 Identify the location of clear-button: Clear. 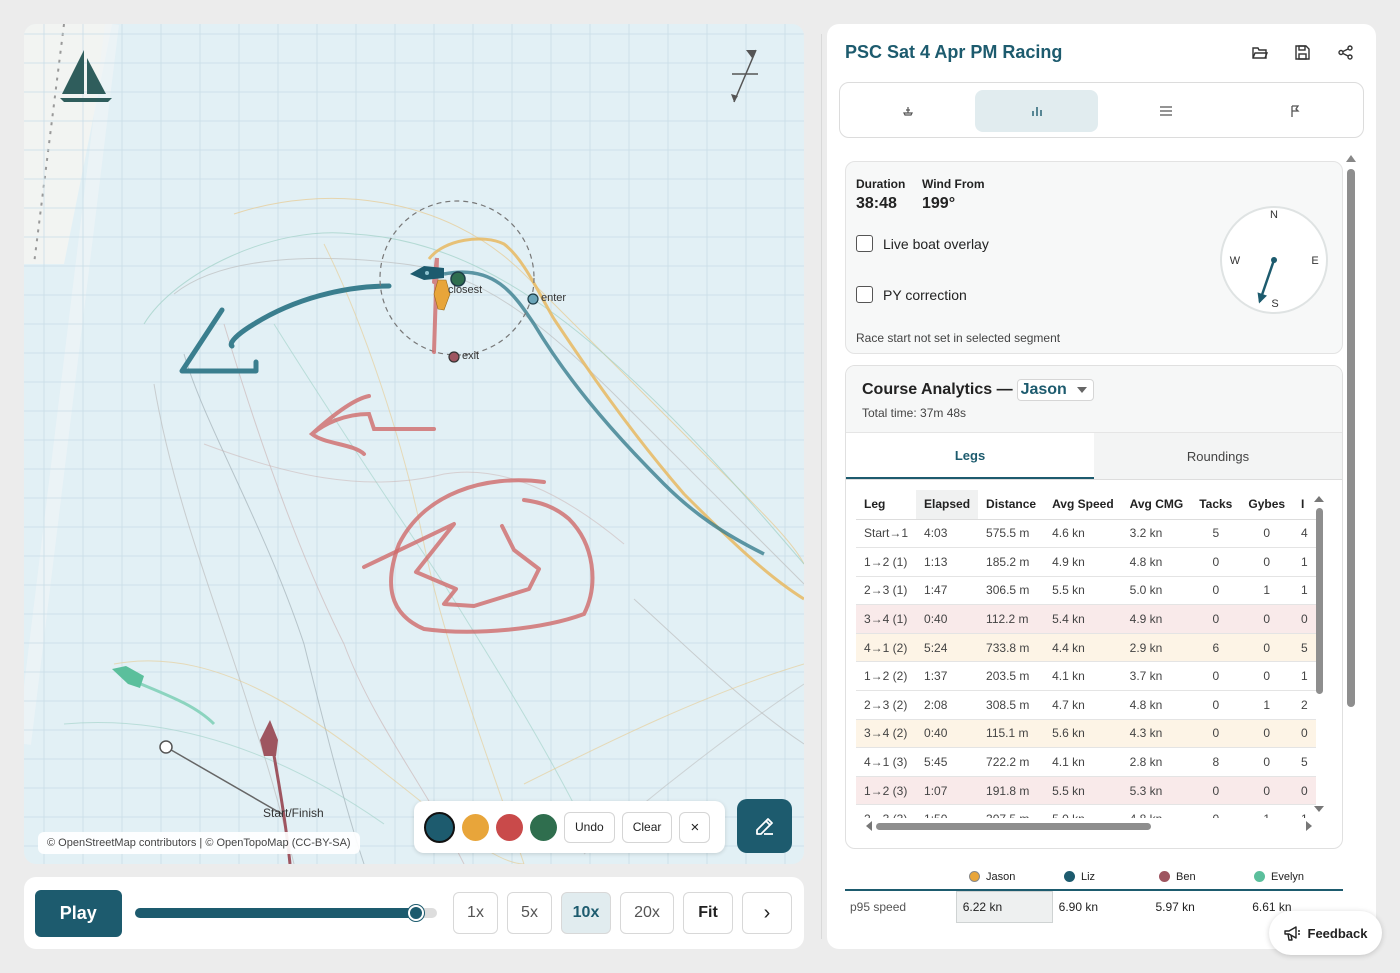
(647, 827).